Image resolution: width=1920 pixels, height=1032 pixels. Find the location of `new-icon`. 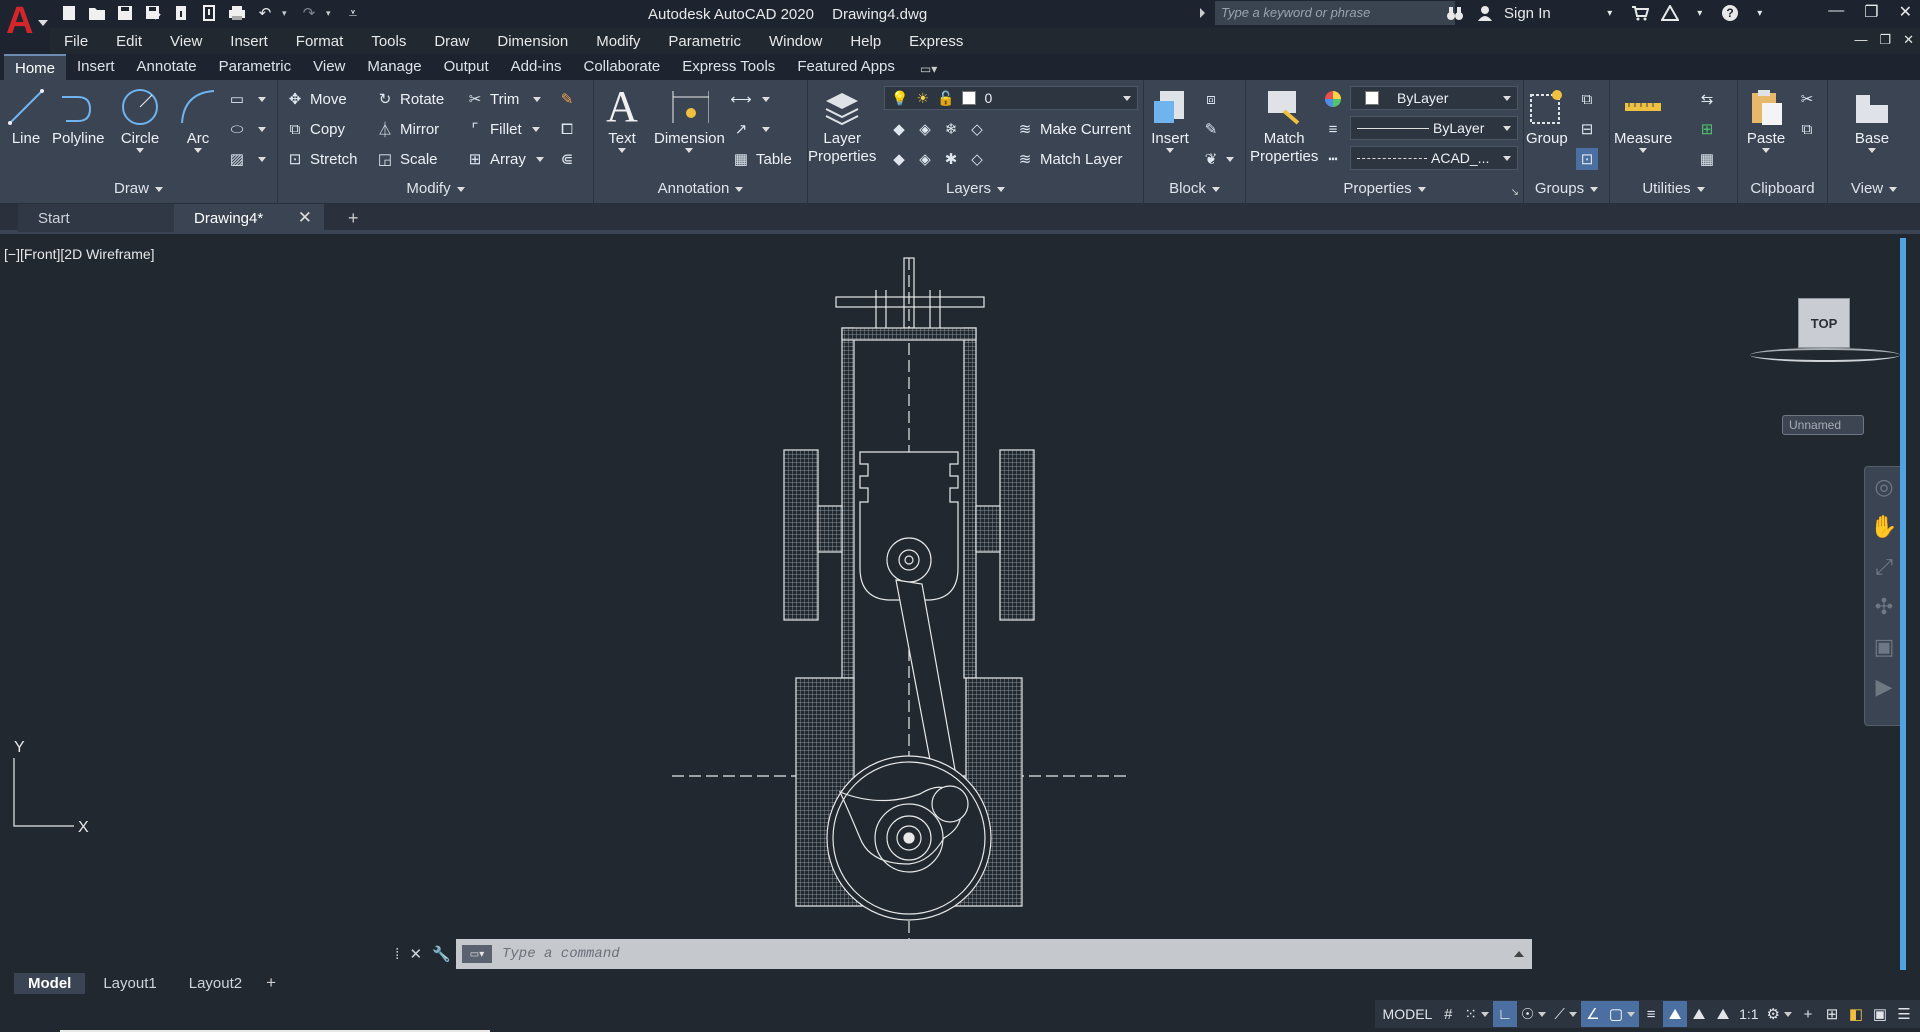

new-icon is located at coordinates (69, 13).